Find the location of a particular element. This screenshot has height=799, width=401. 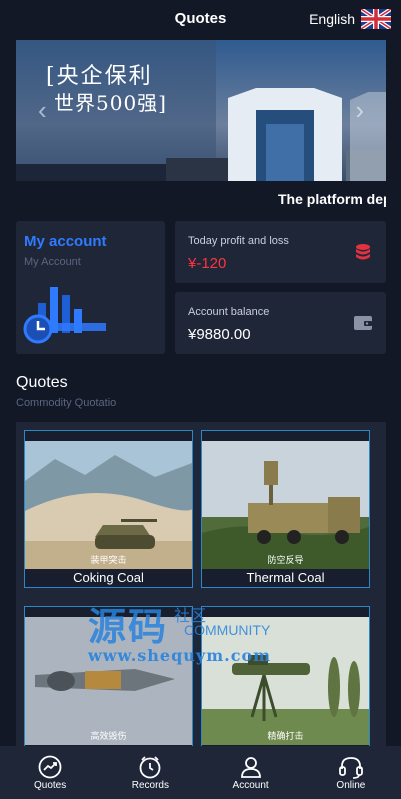

tab-label: Online is located at coordinates (351, 785).